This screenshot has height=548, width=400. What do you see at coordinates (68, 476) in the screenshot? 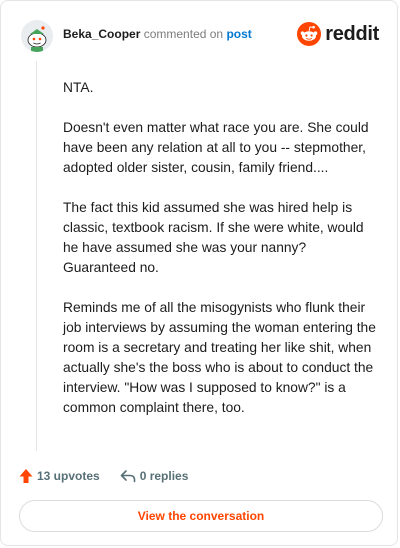
I see `upvote-count: 13 upvotes` at bounding box center [68, 476].